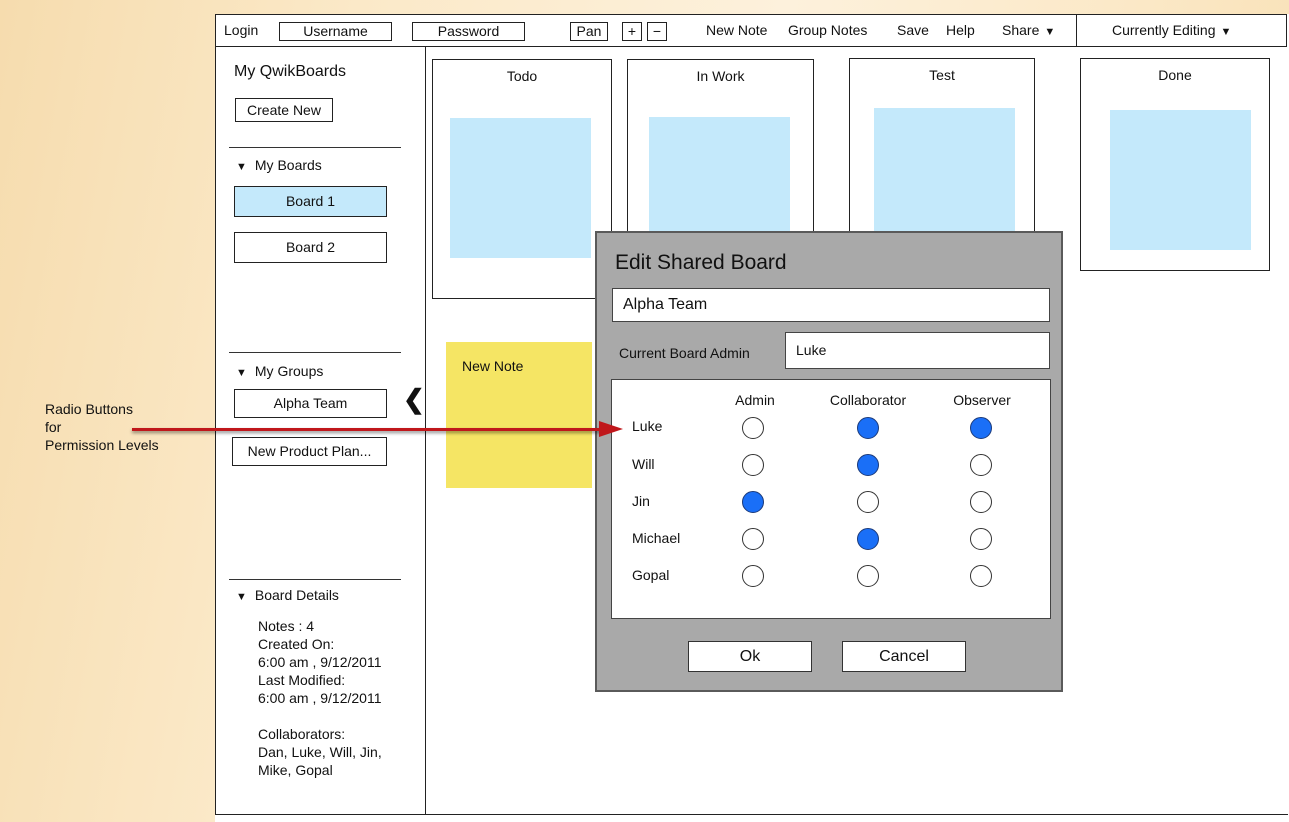  What do you see at coordinates (831, 305) in the screenshot?
I see `board-name-input: Alpha Team` at bounding box center [831, 305].